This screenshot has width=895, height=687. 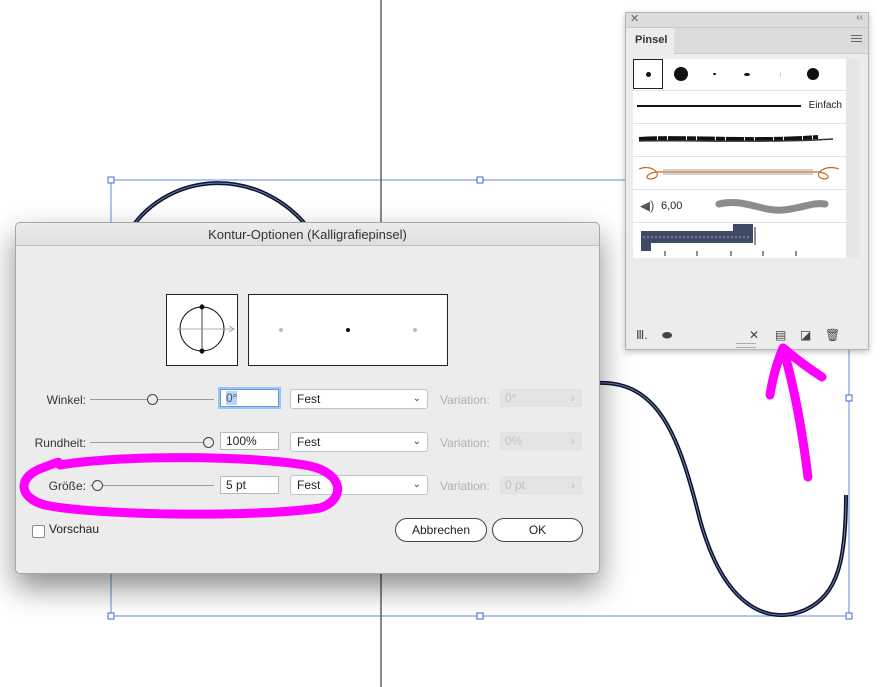 I want to click on panel-title-bar: ✕ ‹‹, so click(x=747, y=20).